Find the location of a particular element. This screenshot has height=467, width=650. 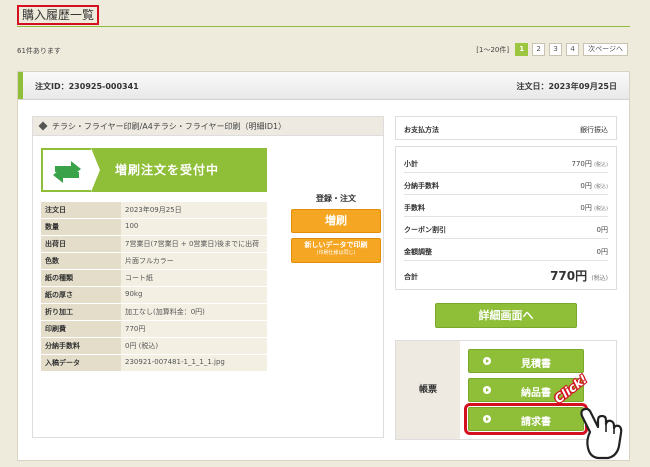

spec-label: 紙の種類 is located at coordinates (81, 278).